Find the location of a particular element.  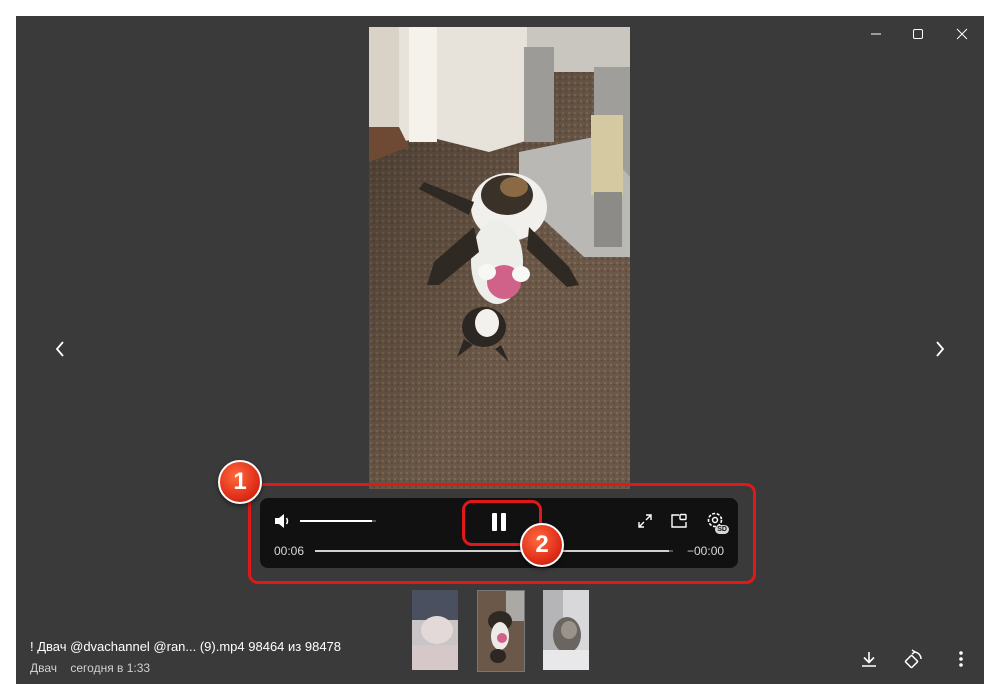

fullscreen-button is located at coordinates (645, 521).